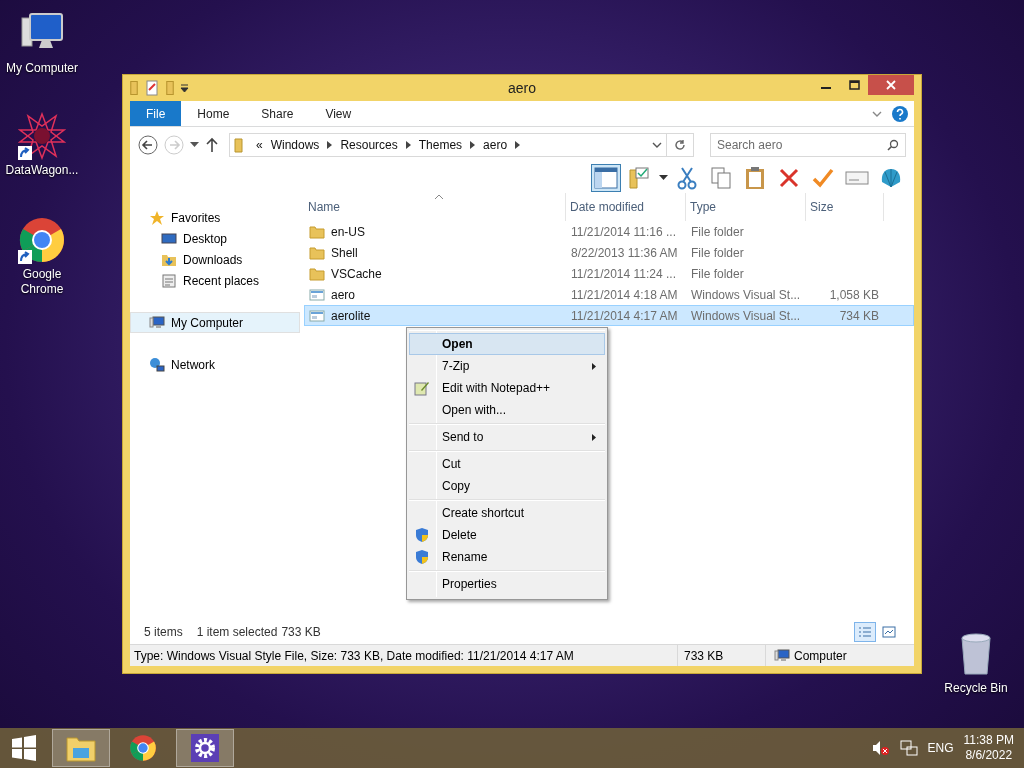 The image size is (1024, 768). I want to click on breadcrumb: Themes, so click(440, 145).